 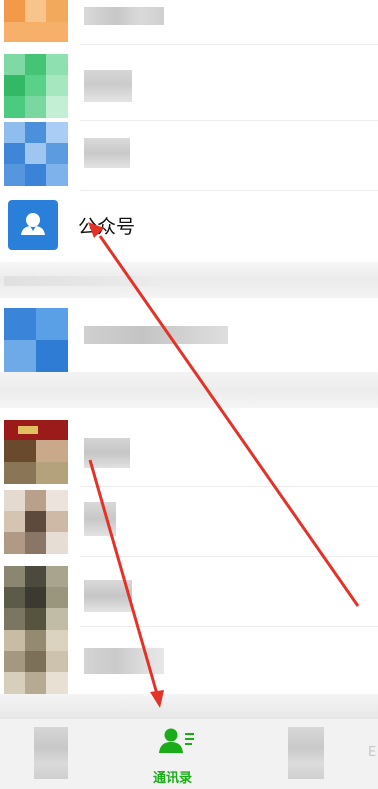 What do you see at coordinates (306, 753) in the screenshot?
I see `tab-discover` at bounding box center [306, 753].